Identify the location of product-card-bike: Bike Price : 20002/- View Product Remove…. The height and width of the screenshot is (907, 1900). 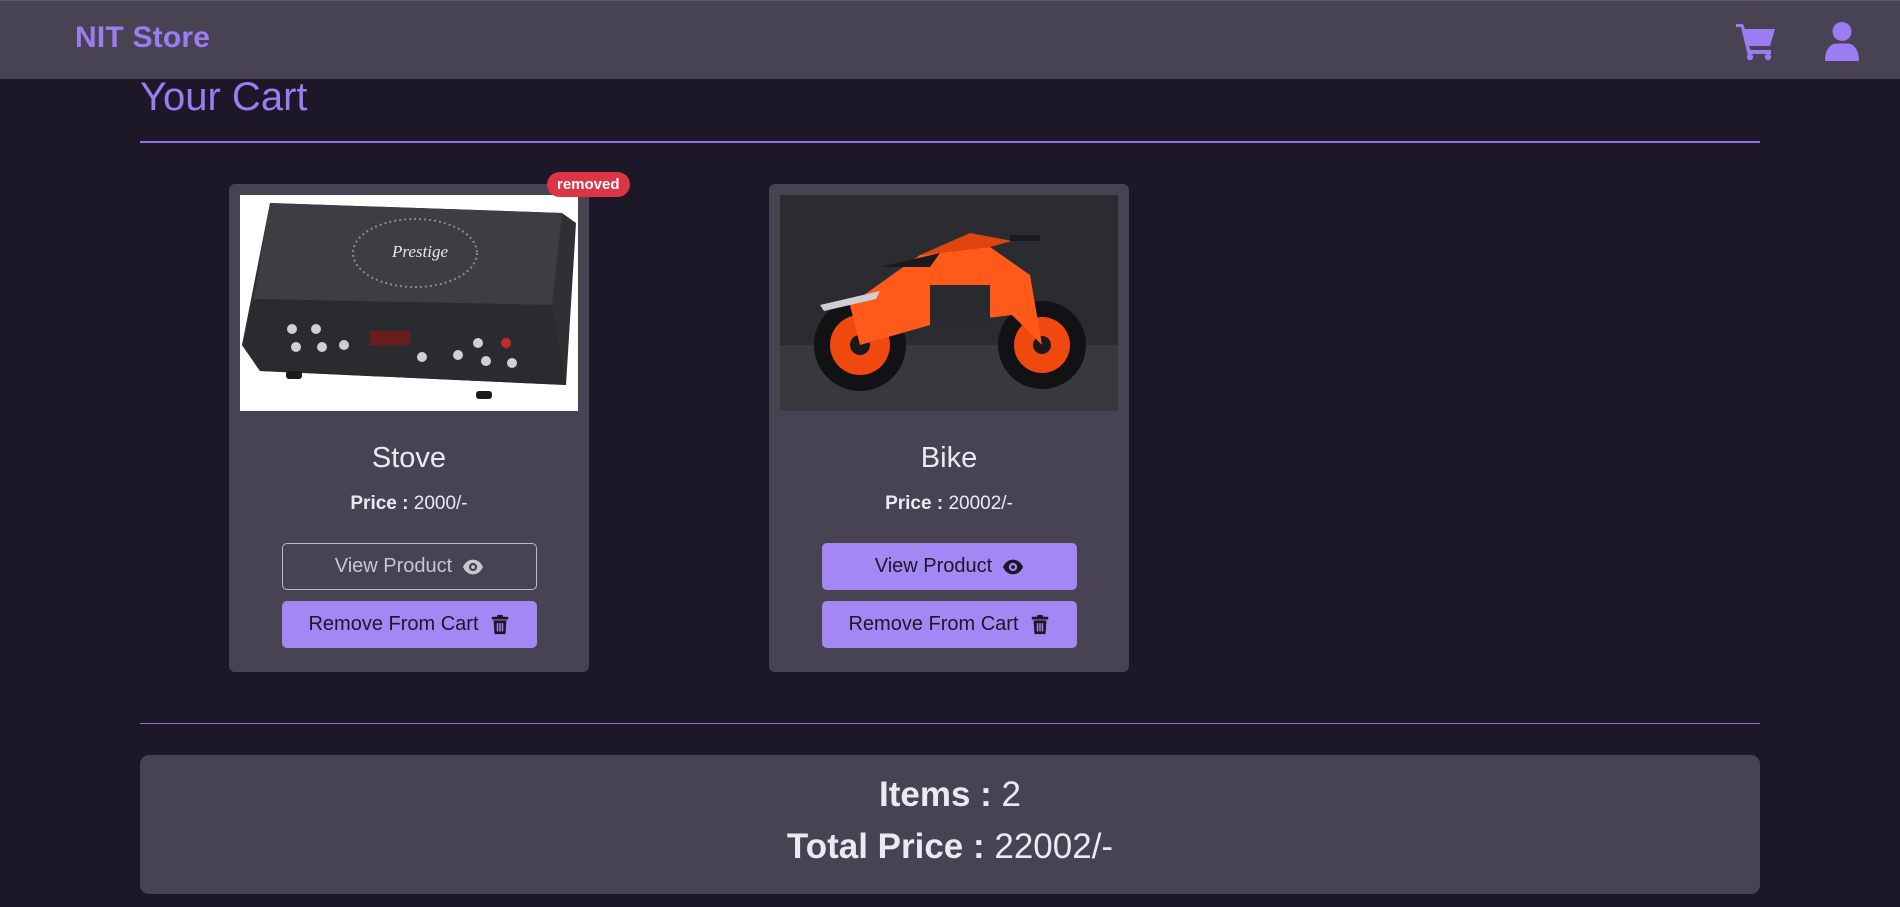
(949, 428).